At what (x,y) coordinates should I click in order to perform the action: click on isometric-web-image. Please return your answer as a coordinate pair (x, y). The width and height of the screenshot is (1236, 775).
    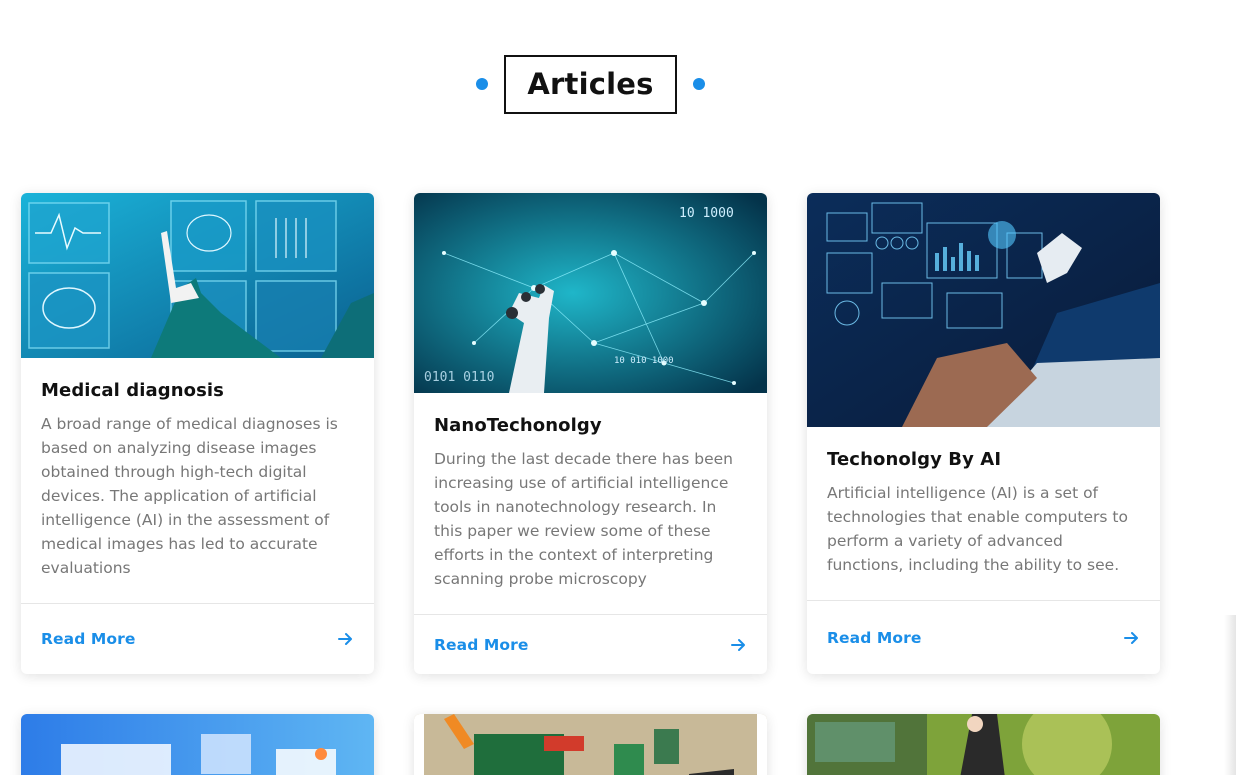
    Looking at the image, I should click on (197, 744).